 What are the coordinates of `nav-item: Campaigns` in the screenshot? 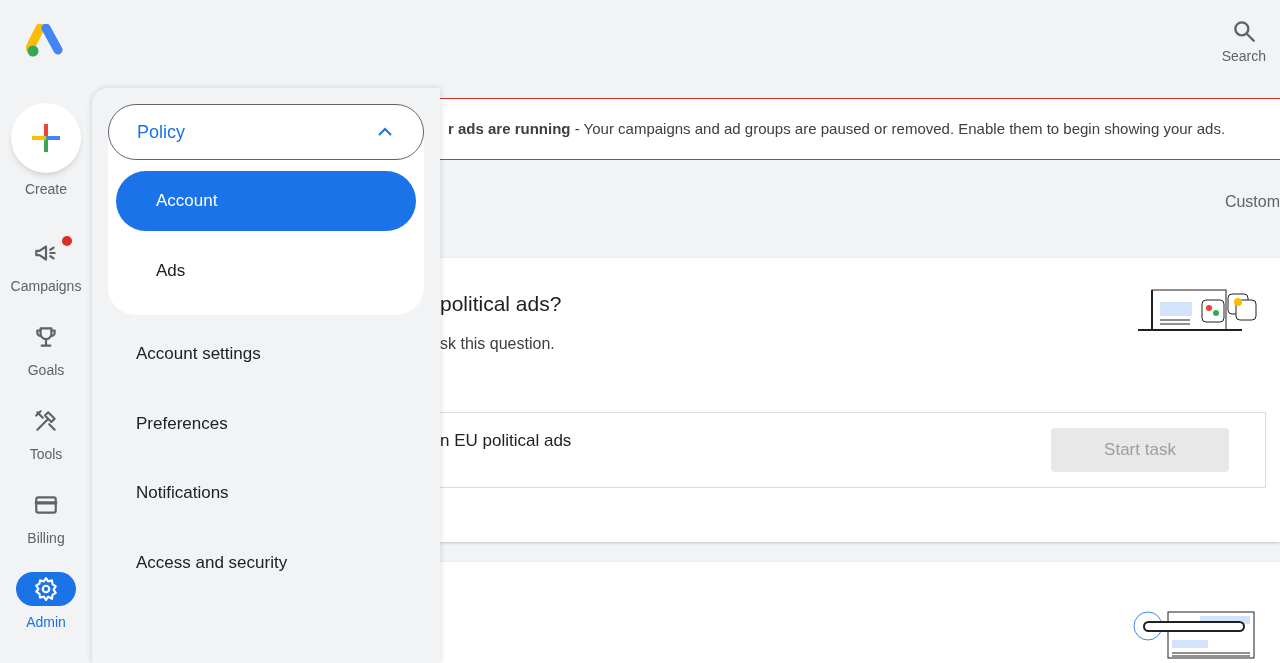 It's located at (46, 269).